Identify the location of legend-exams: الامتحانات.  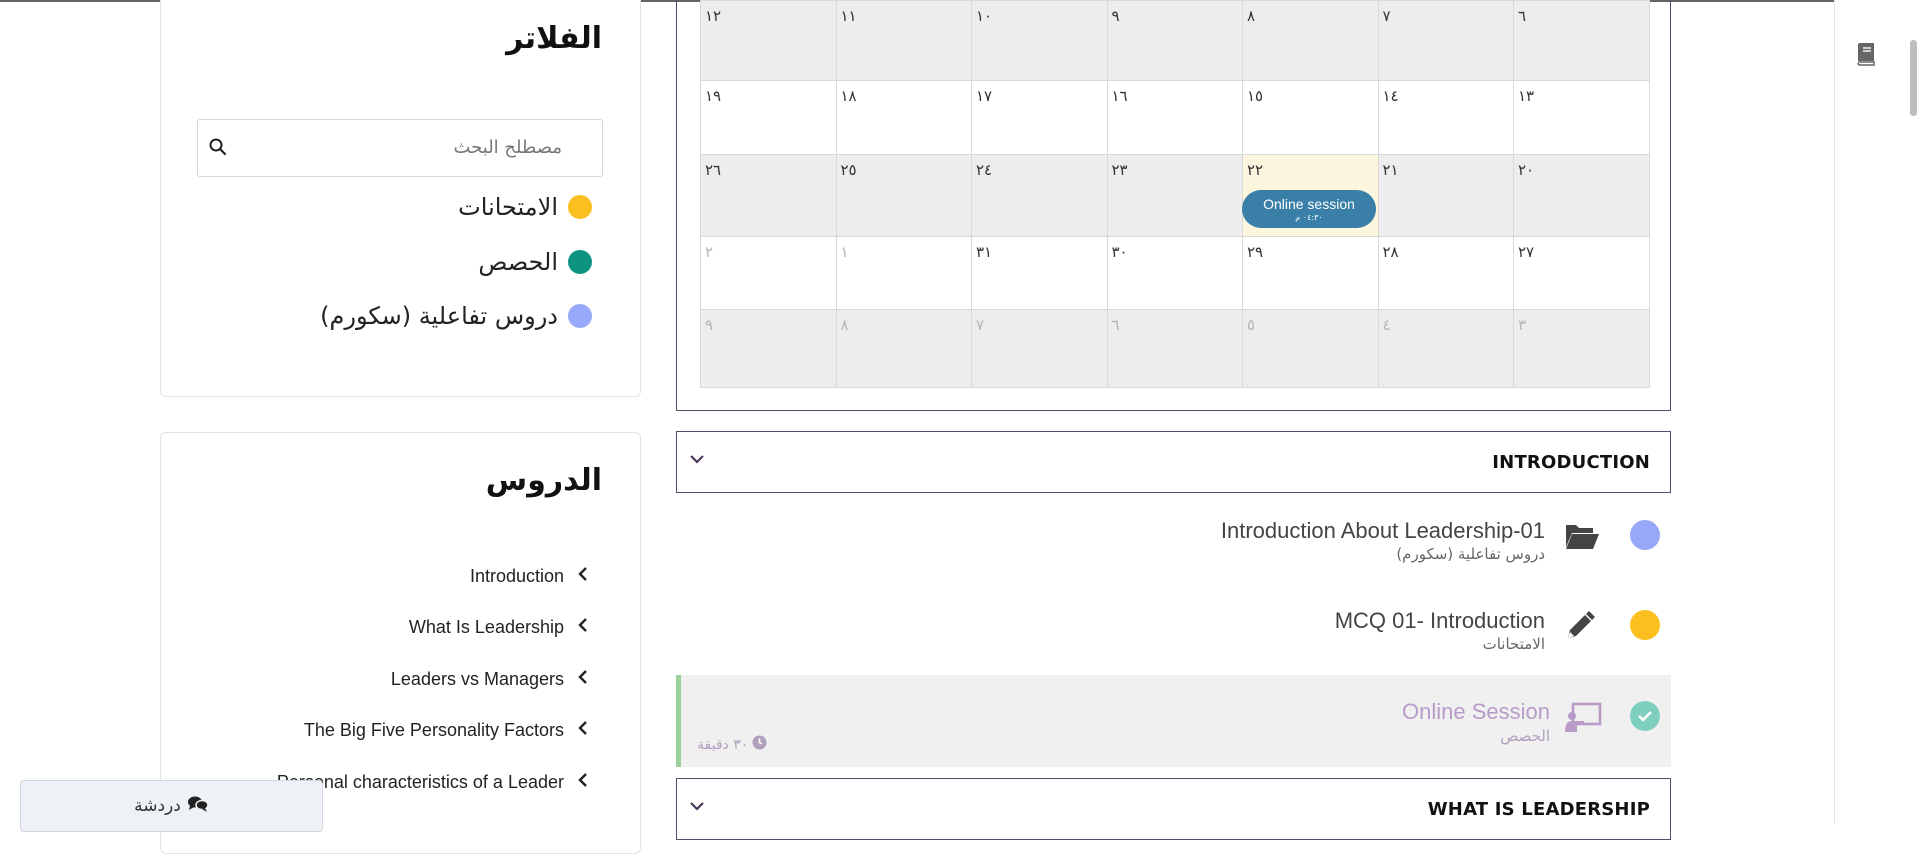
(525, 207).